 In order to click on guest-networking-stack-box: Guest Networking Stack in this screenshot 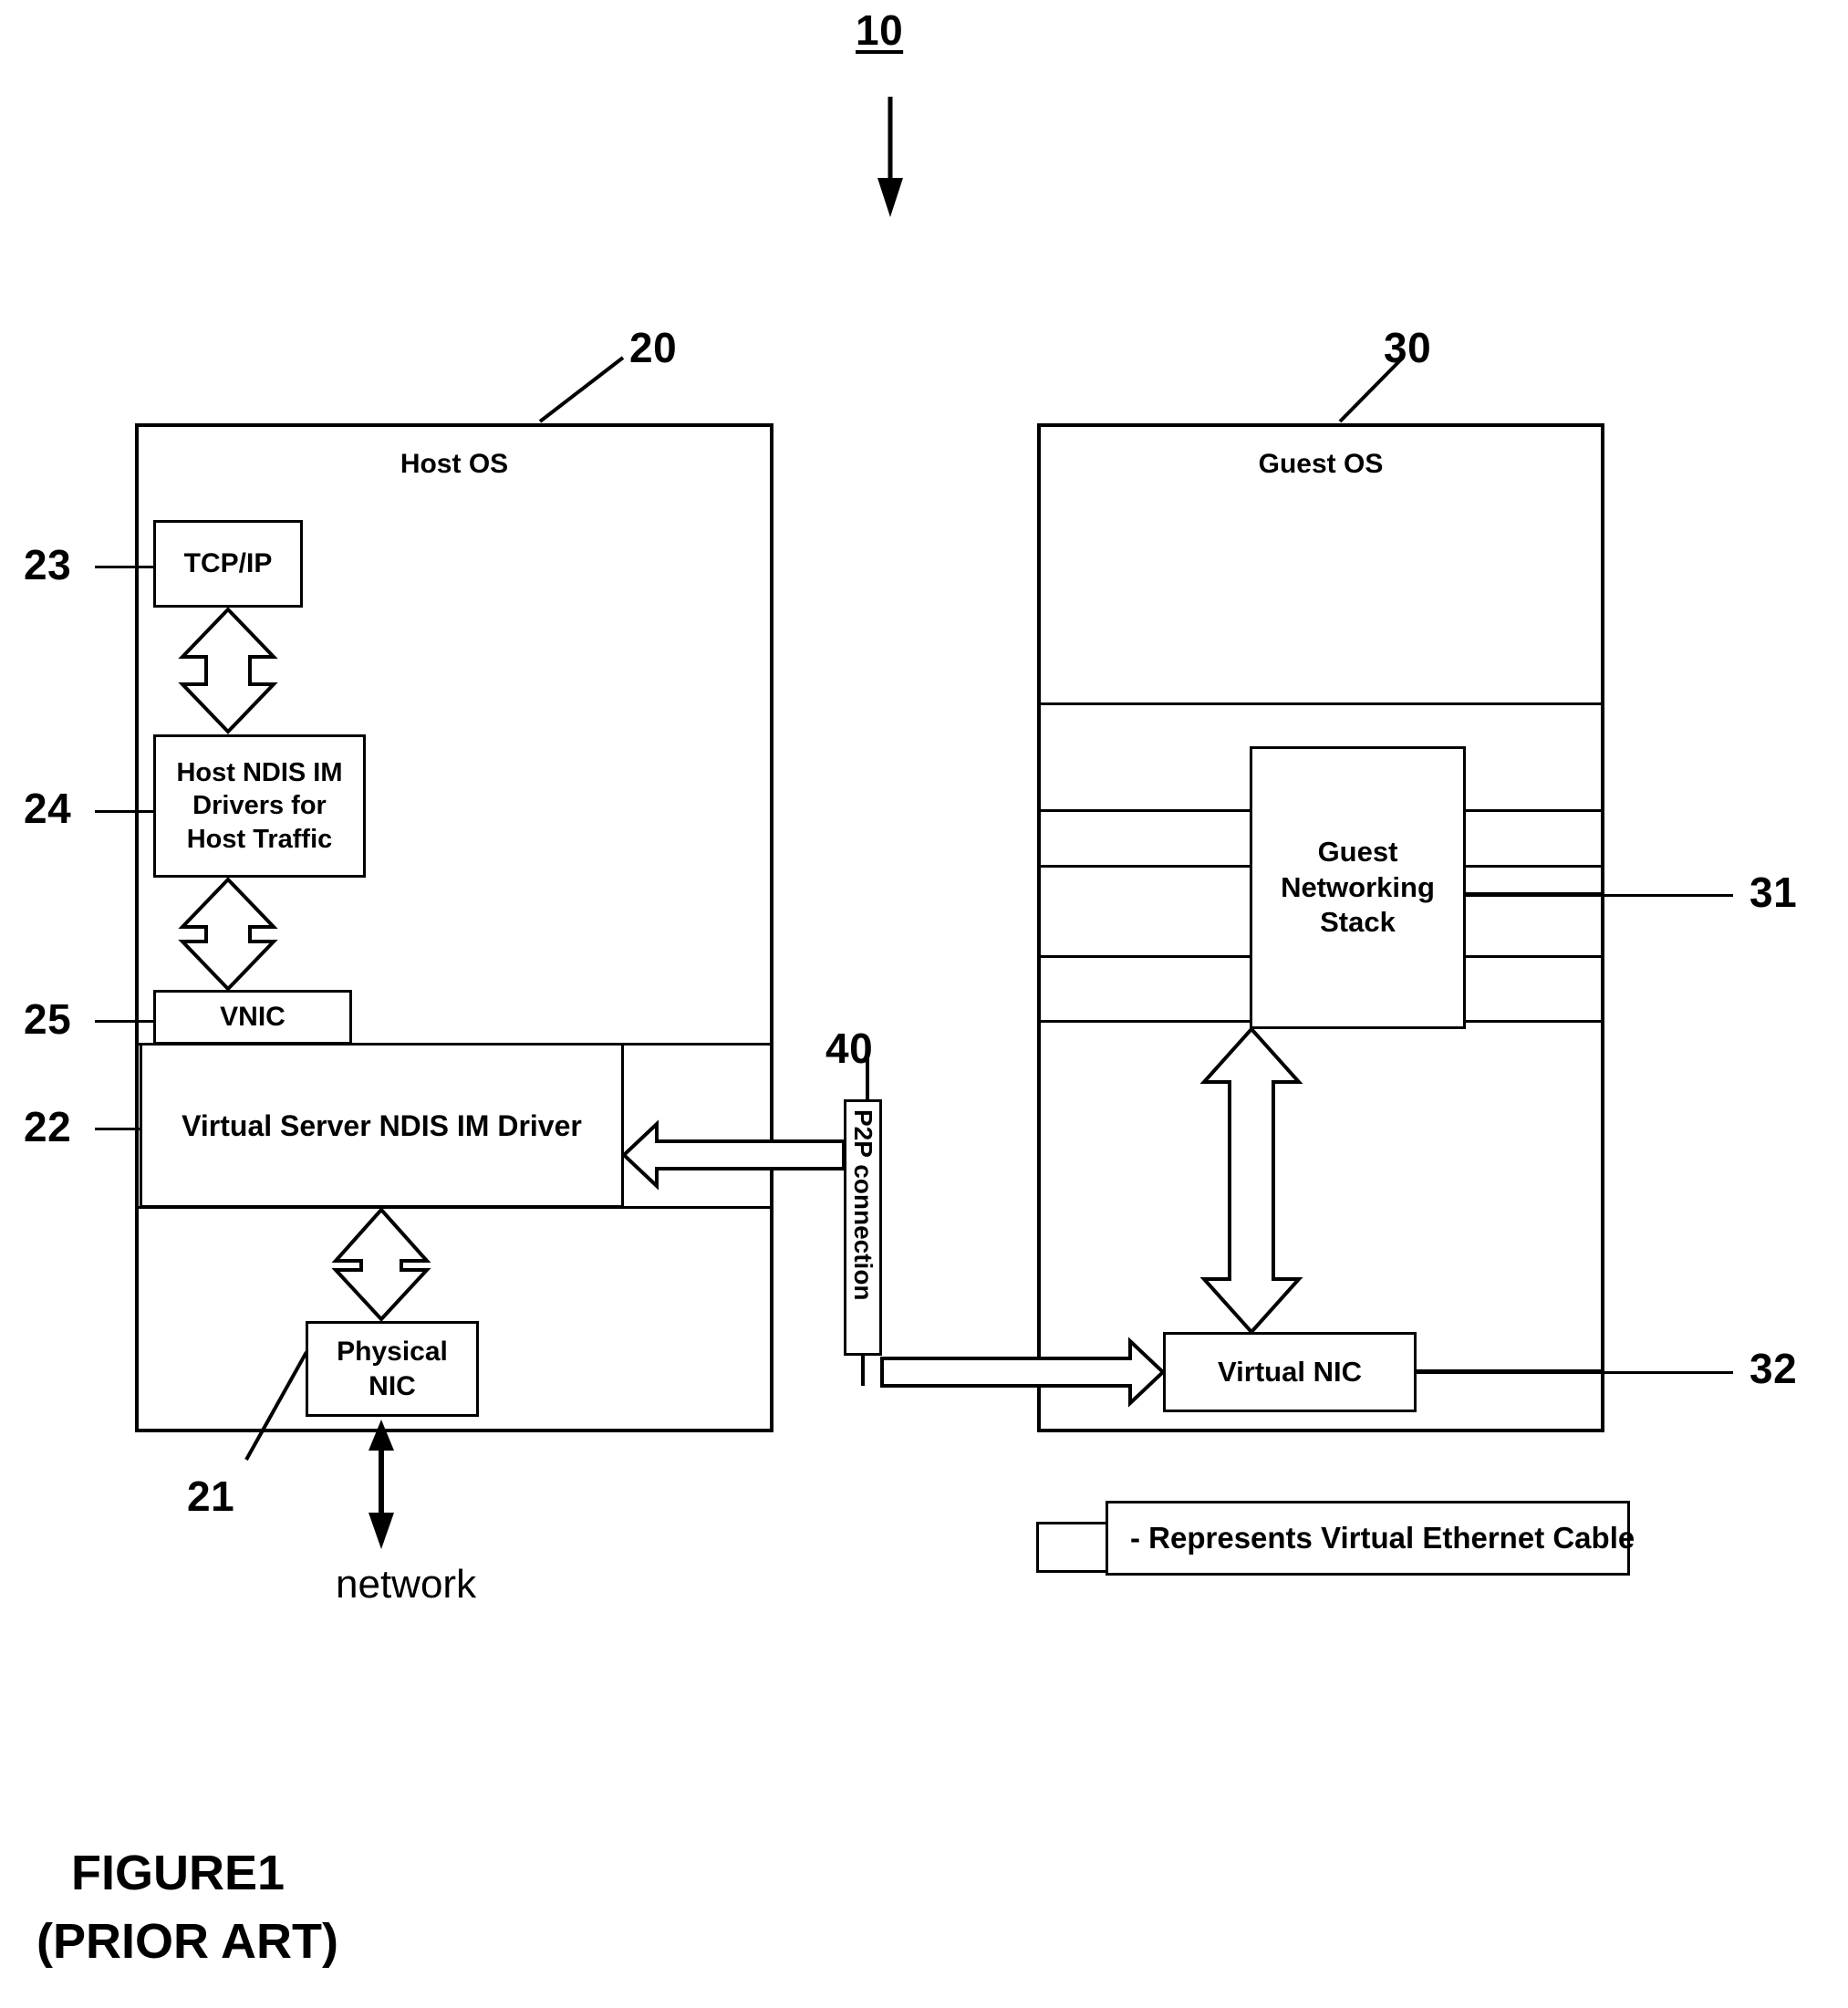, I will do `click(1358, 887)`.